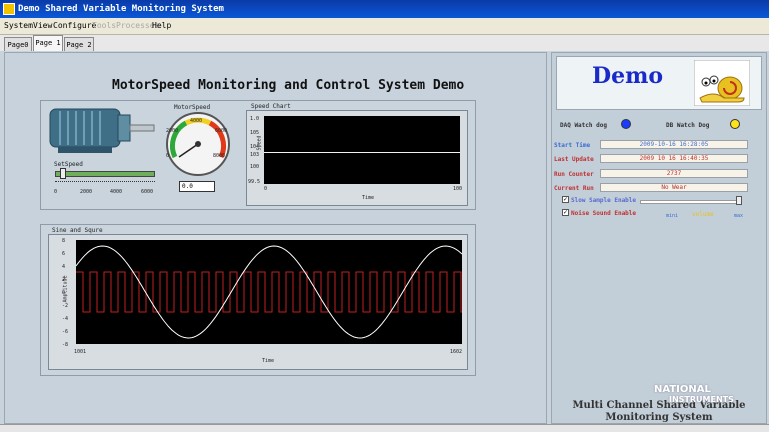  What do you see at coordinates (62, 173) in the screenshot?
I see `setspeed-thumb` at bounding box center [62, 173].